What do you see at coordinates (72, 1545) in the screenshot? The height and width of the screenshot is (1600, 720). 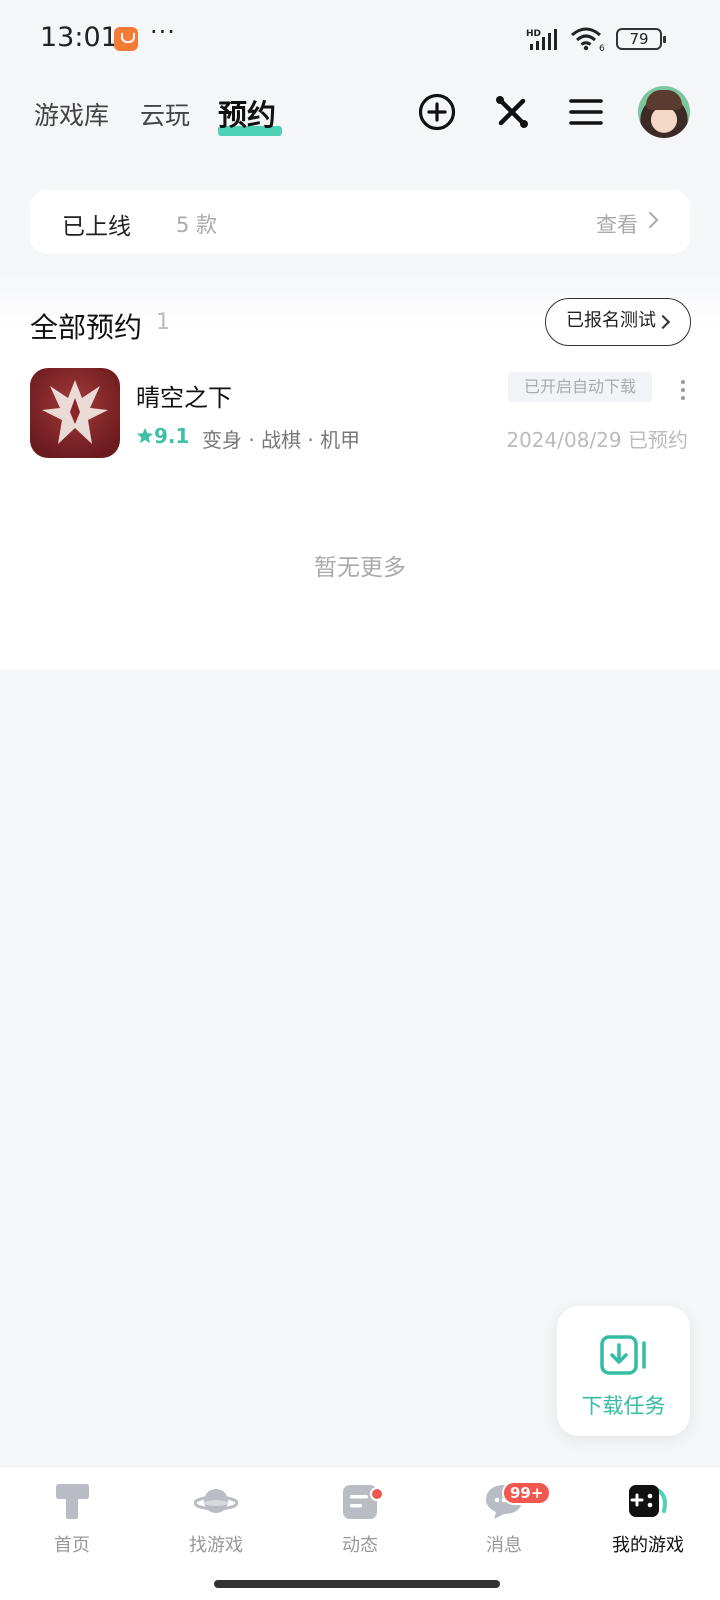 I see `bottom-nav-home-label: 首页` at bounding box center [72, 1545].